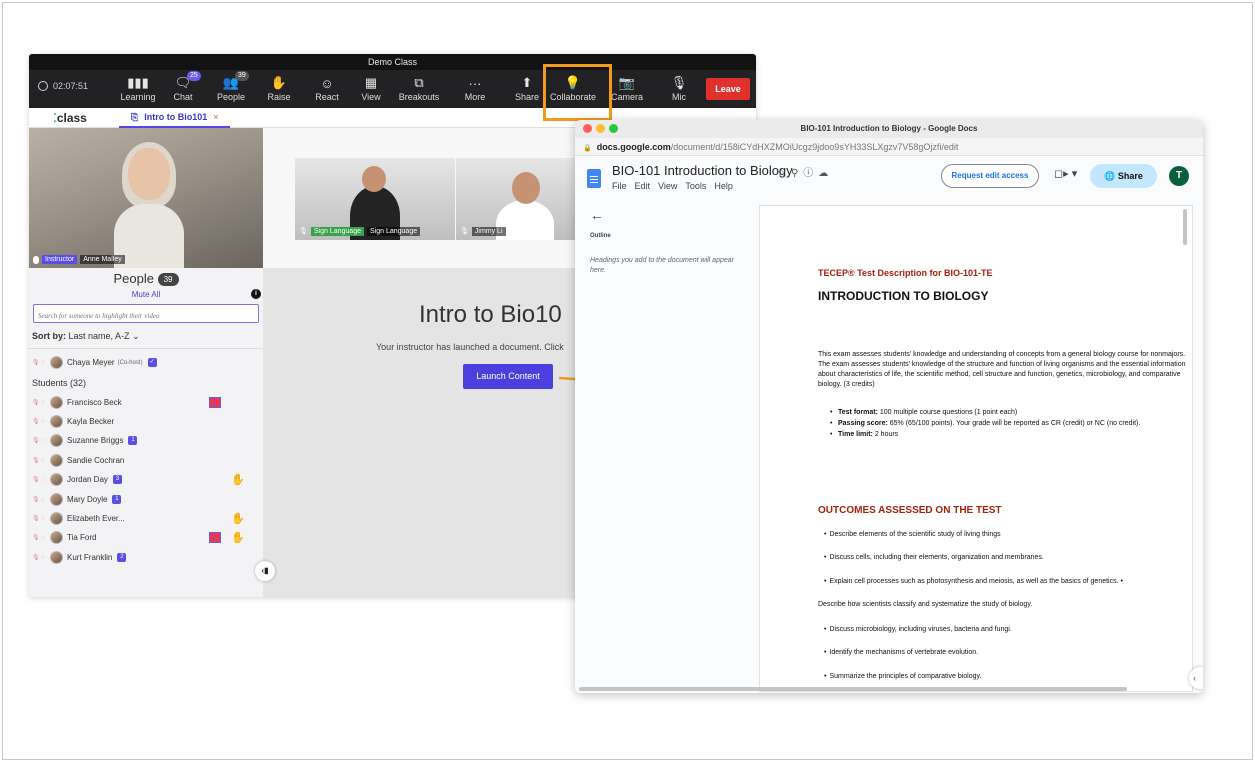 Image resolution: width=1255 pixels, height=762 pixels. Describe the element at coordinates (215, 117) in the screenshot. I see `close-tab-icon: ×` at that location.